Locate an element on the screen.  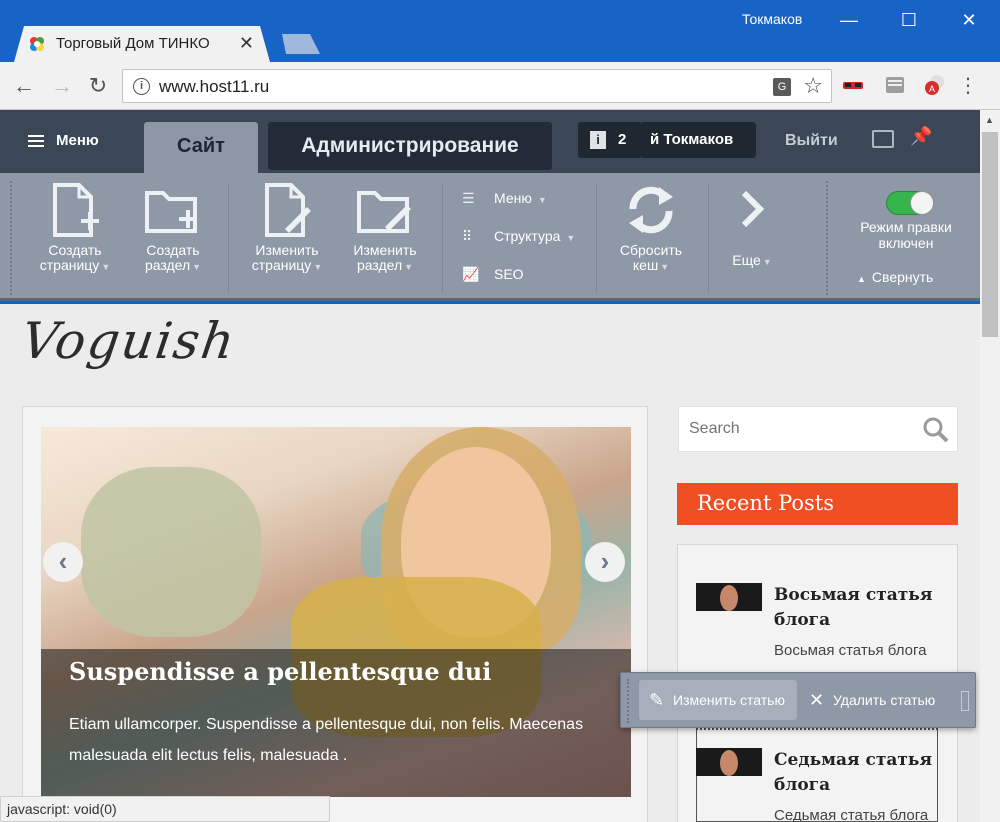
seo-button: 📈 SEO is located at coordinates (493, 274).